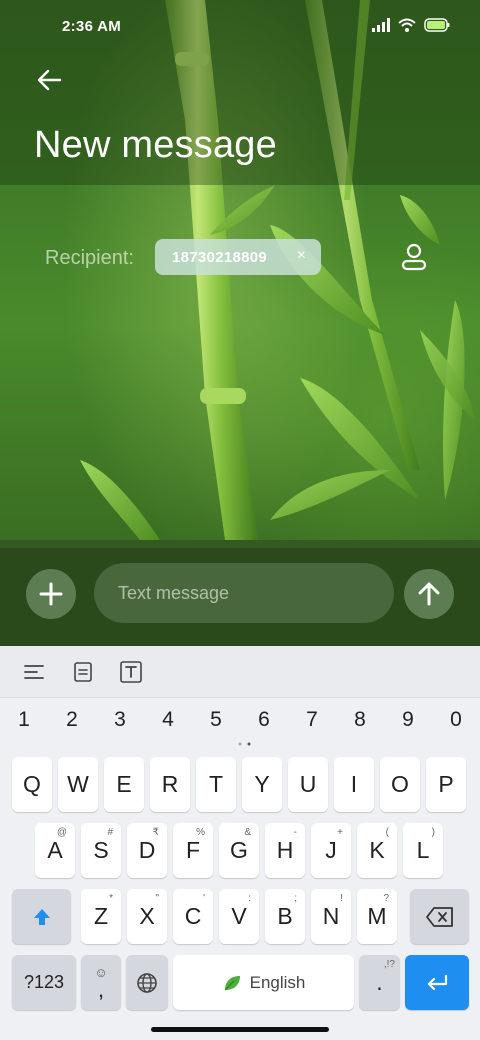  I want to click on key-m: ? M, so click(377, 916).